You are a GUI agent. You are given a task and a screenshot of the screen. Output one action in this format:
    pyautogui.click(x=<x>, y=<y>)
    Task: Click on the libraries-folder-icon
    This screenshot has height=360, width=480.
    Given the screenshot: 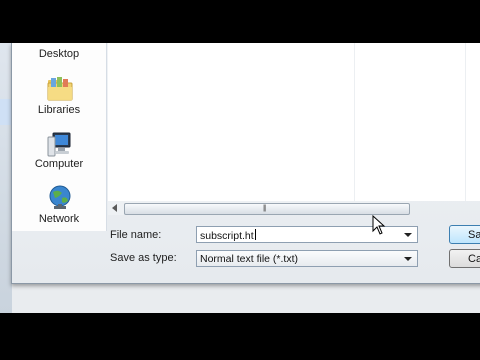 What is the action you would take?
    pyautogui.click(x=60, y=89)
    